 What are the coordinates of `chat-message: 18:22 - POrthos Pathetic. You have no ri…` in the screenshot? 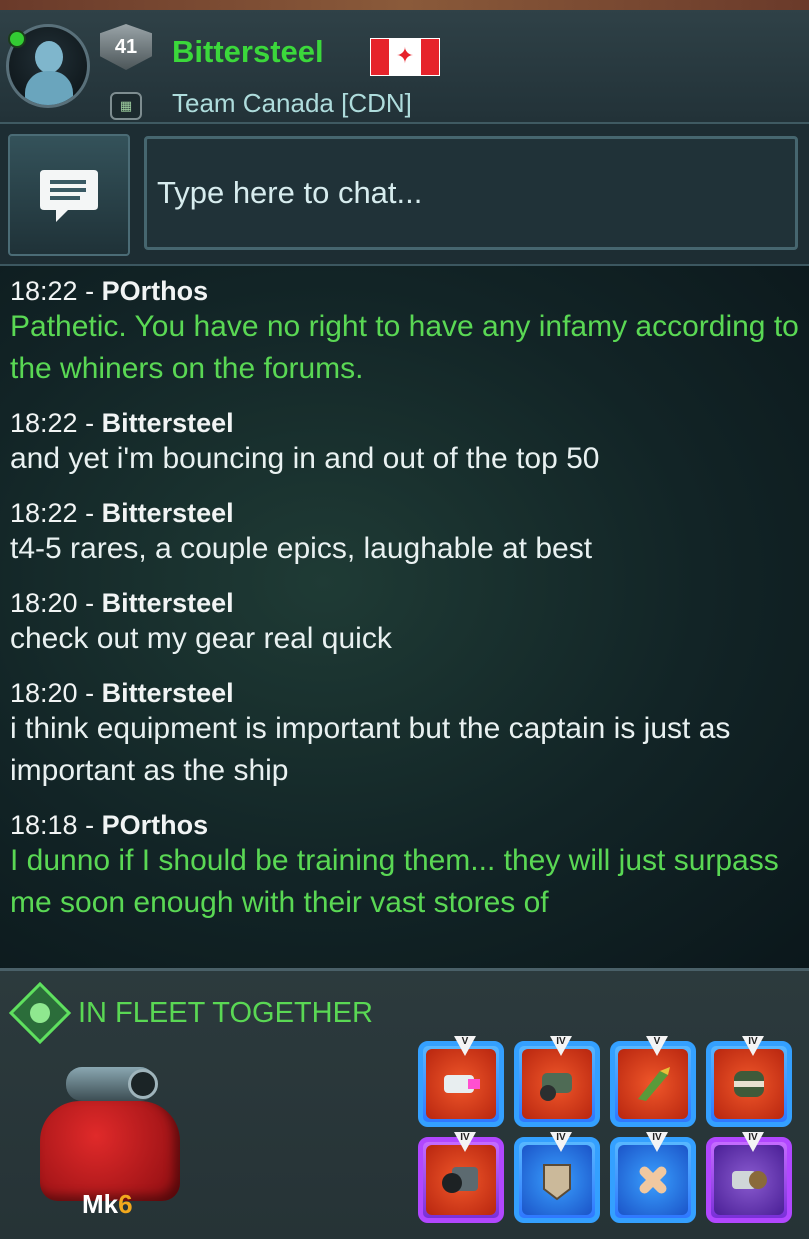 It's located at (404, 333).